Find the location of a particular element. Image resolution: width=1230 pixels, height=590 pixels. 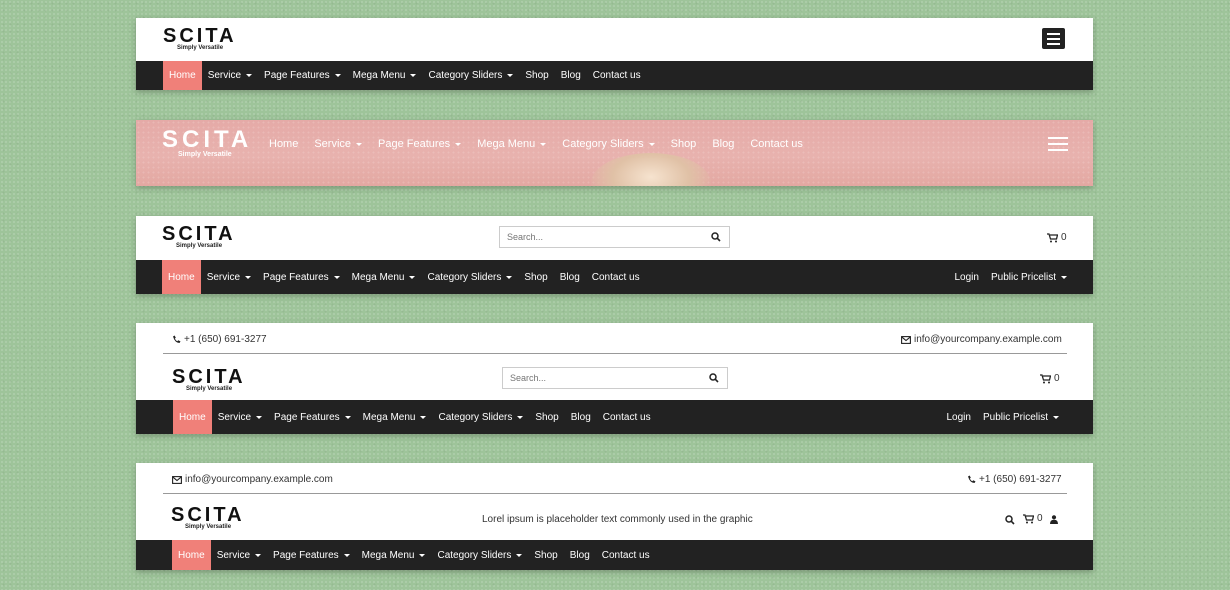

nav-item-label: Contact us is located at coordinates (776, 144).